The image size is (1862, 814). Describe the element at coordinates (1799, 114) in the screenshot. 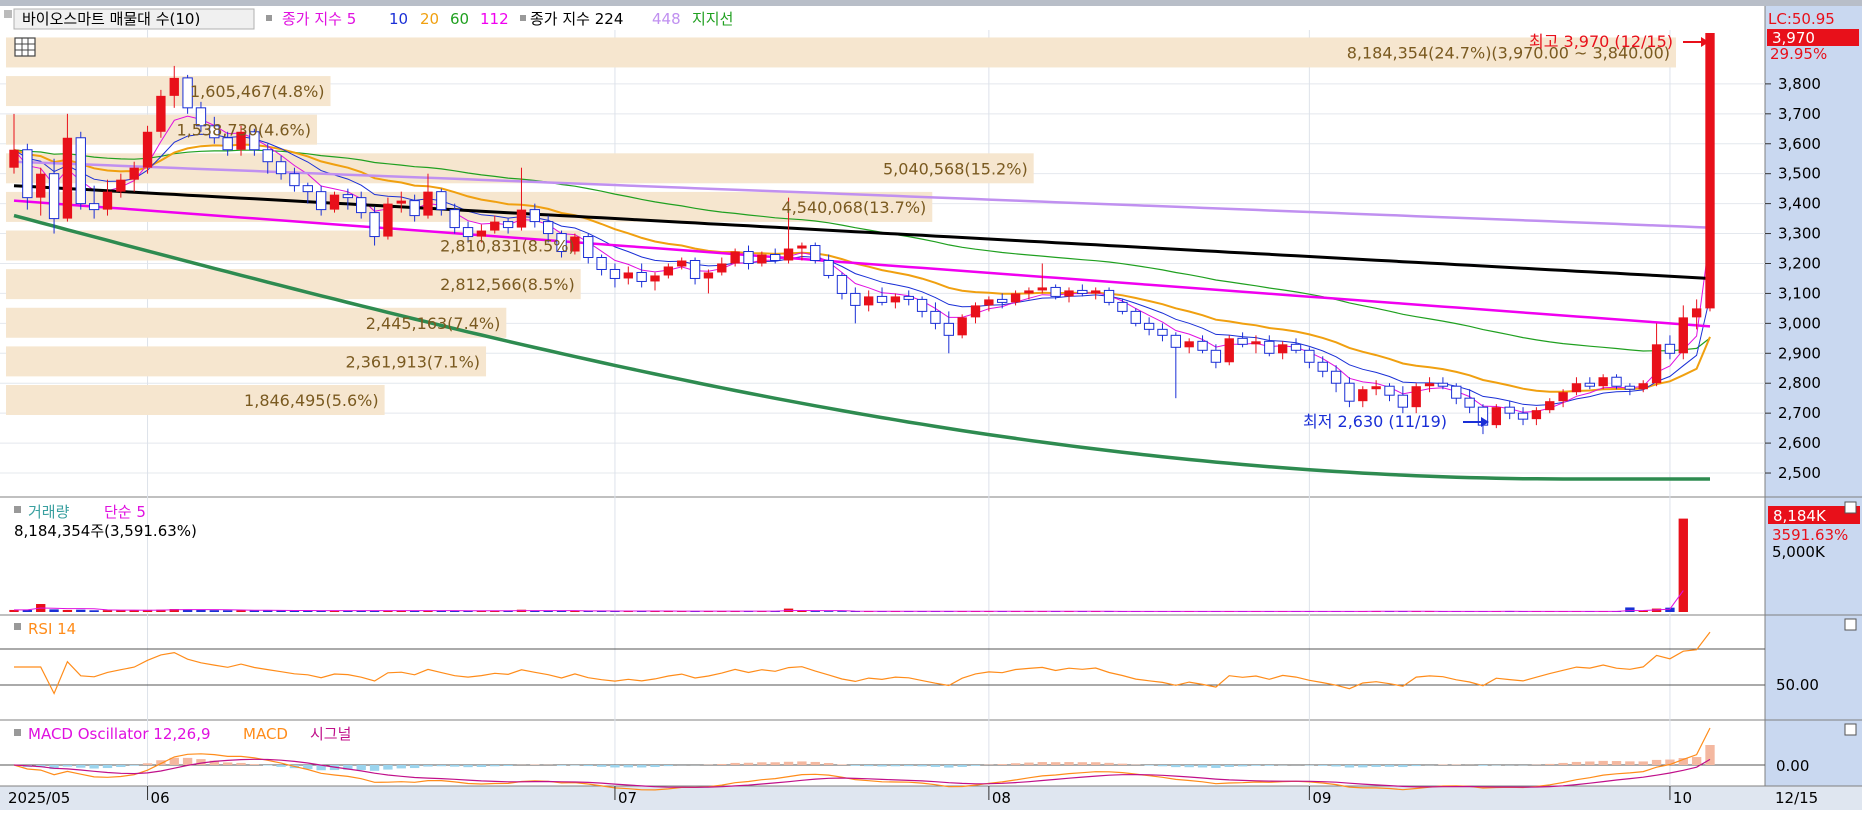

I see `price-tick-label: 3,700` at that location.